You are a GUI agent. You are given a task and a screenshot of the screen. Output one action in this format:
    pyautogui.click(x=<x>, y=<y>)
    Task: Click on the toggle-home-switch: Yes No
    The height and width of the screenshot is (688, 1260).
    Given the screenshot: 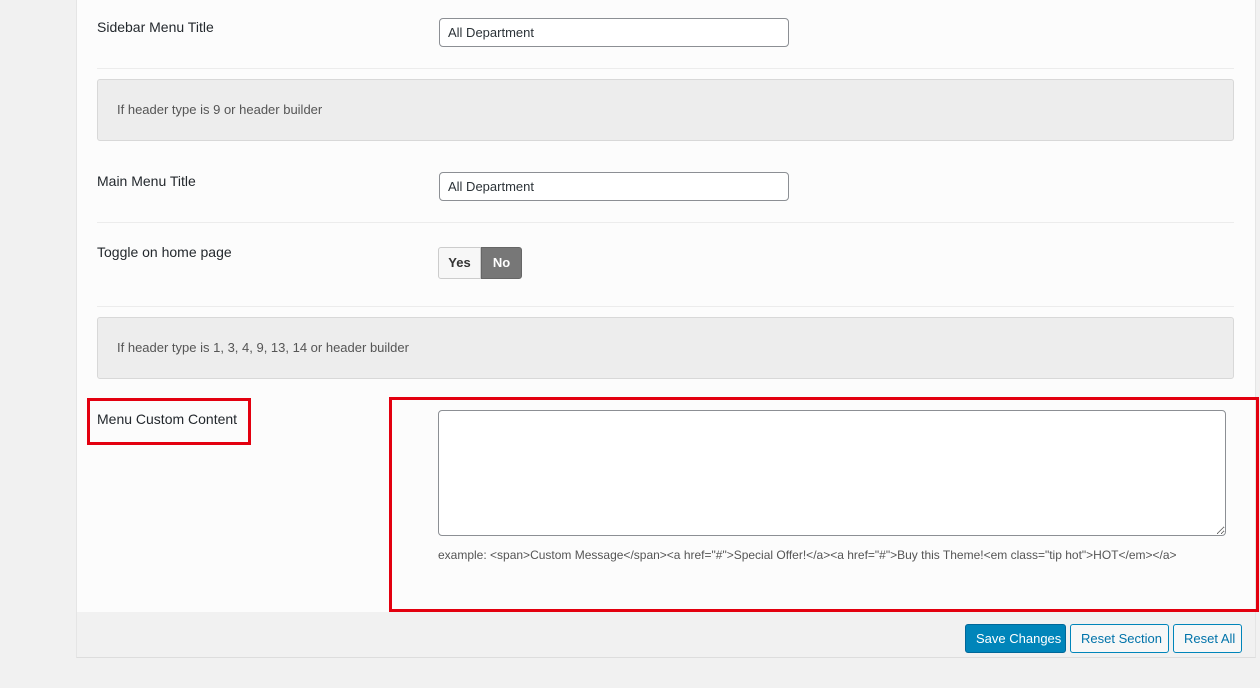 What is the action you would take?
    pyautogui.click(x=480, y=263)
    